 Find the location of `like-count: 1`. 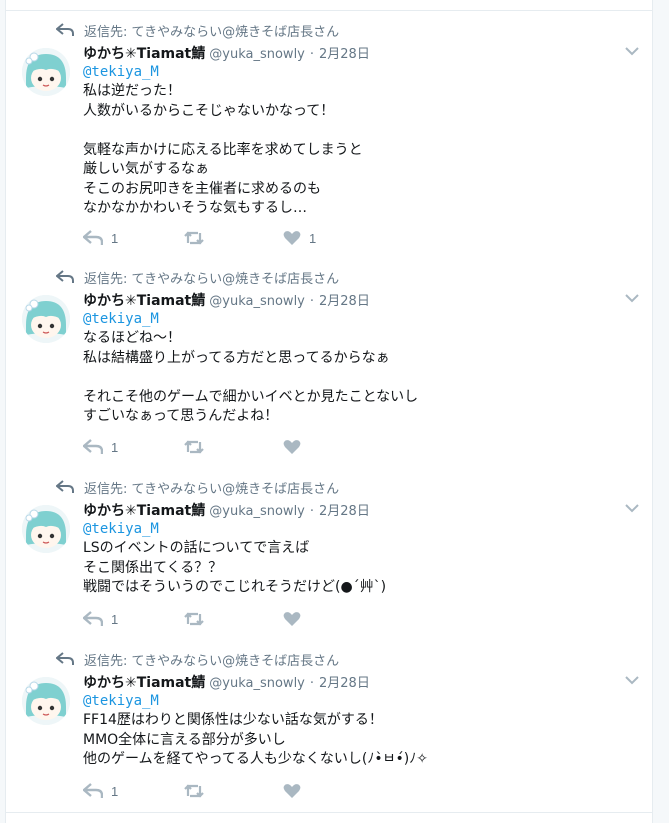

like-count: 1 is located at coordinates (313, 238).